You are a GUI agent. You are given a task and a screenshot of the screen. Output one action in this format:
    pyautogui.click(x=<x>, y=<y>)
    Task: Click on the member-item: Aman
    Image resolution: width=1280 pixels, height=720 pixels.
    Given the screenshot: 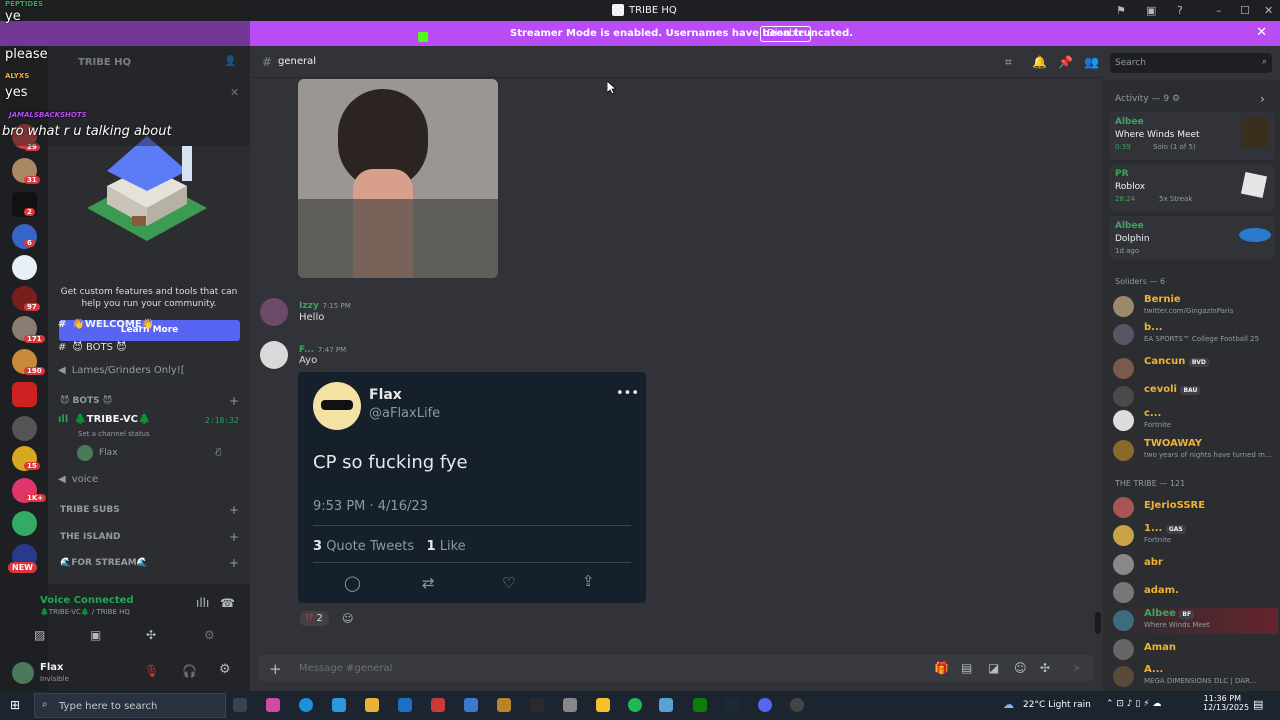 What is the action you would take?
    pyautogui.click(x=1195, y=650)
    